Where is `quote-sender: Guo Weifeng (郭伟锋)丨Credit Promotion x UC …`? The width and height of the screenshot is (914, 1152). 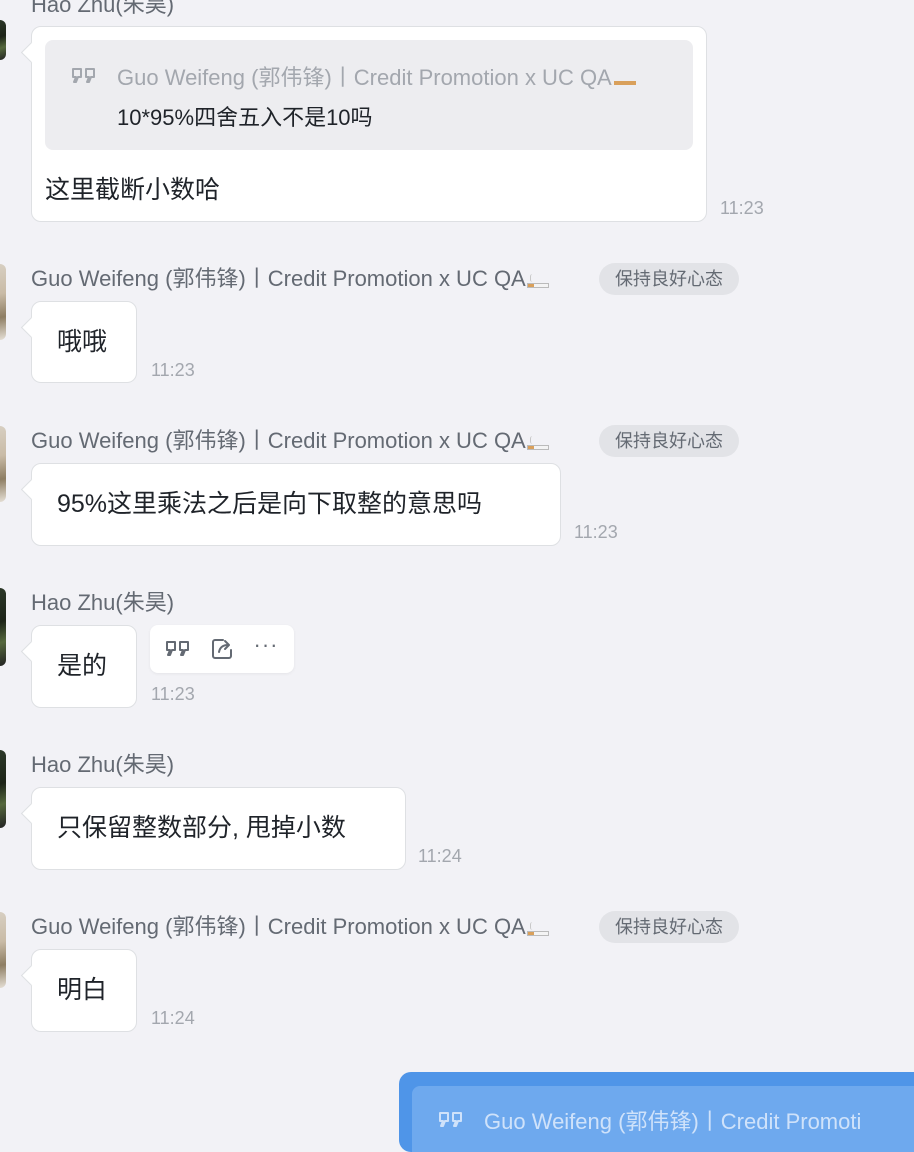 quote-sender: Guo Weifeng (郭伟锋)丨Credit Promotion x UC … is located at coordinates (397, 76).